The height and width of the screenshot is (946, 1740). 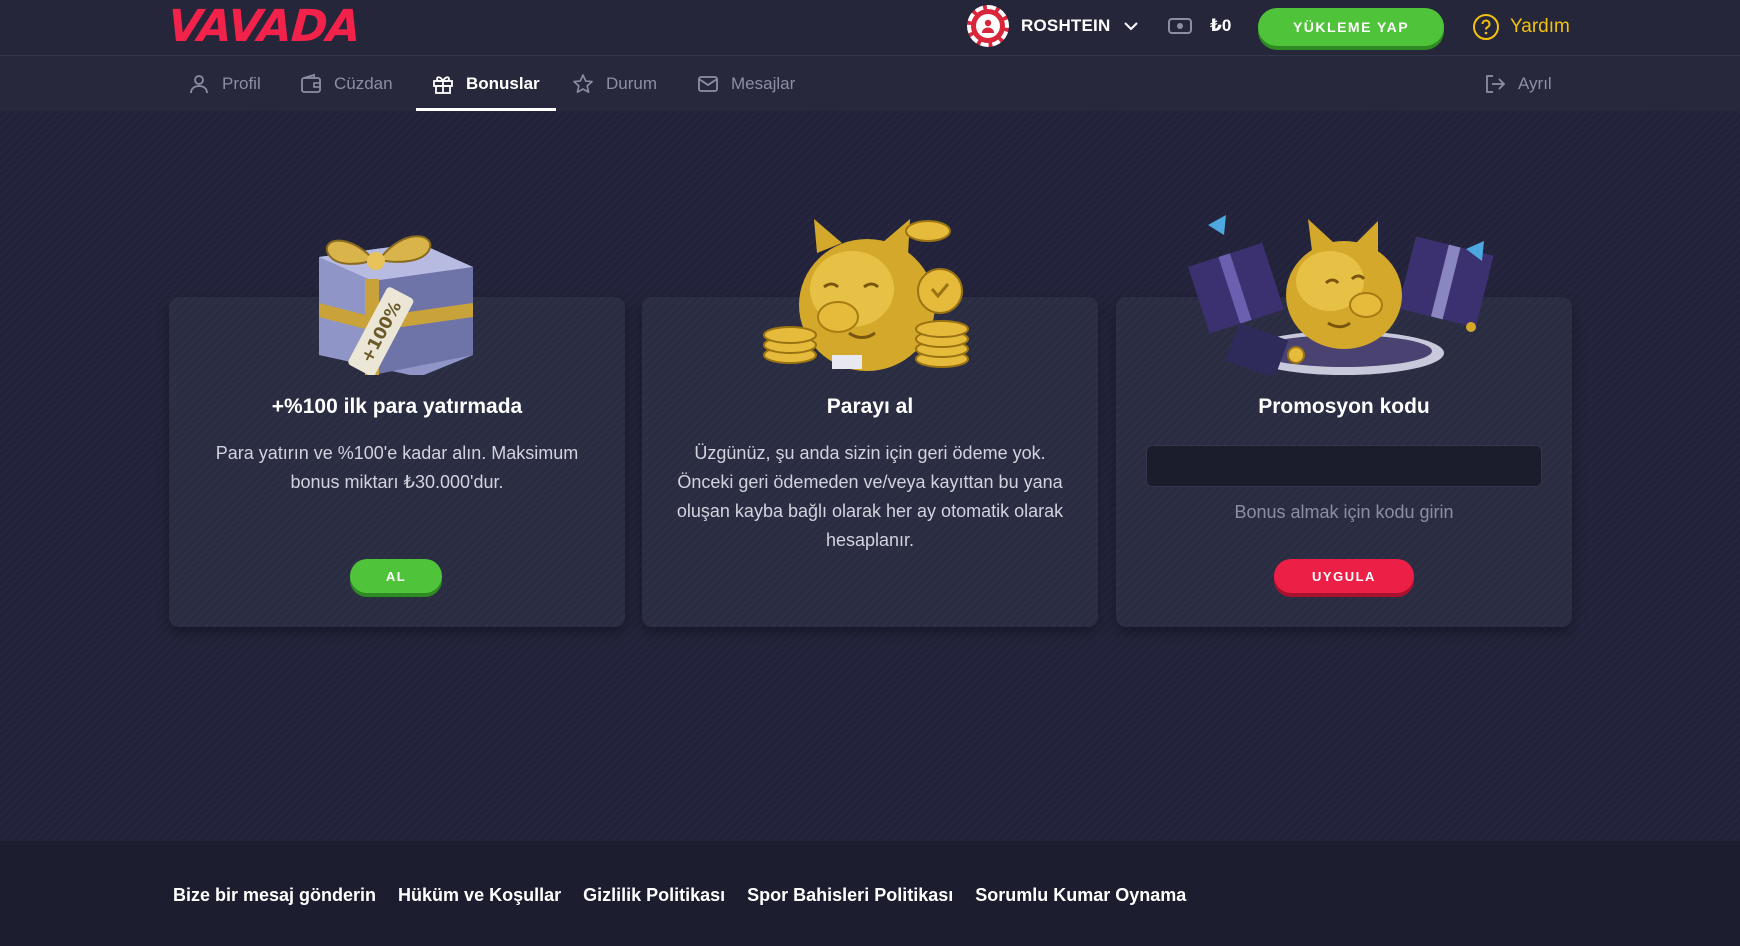 I want to click on tab-durum: Durum, so click(x=614, y=83).